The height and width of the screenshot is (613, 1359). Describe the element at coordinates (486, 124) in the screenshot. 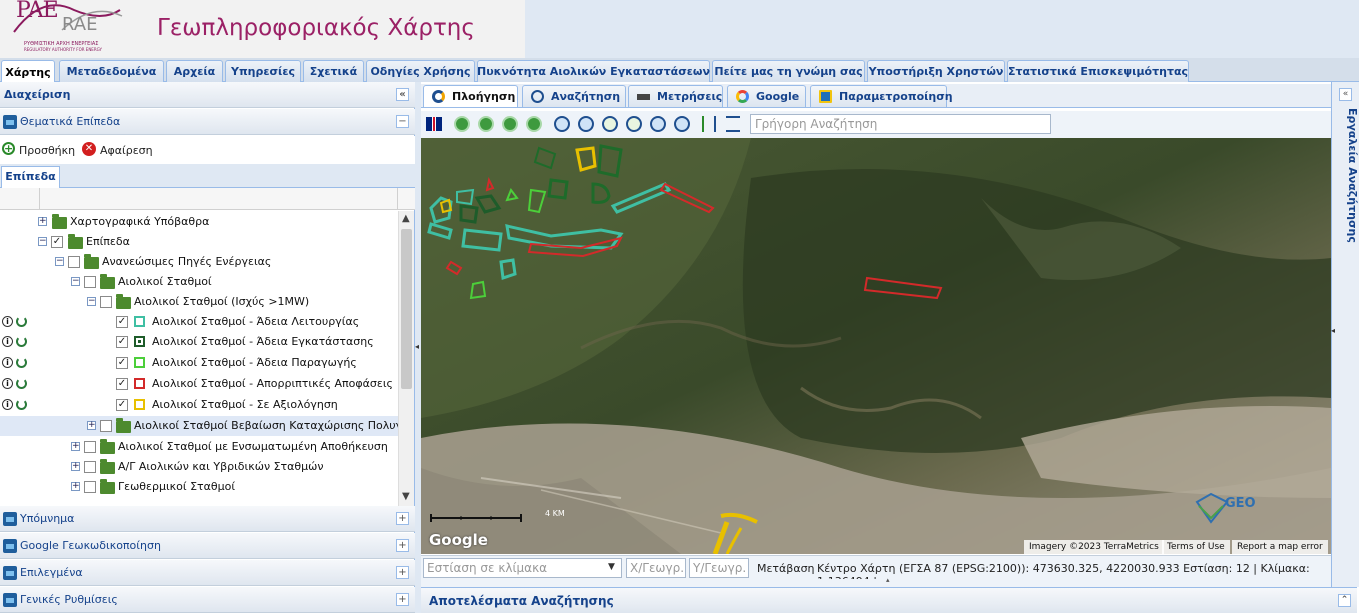

I see `pan-up-icon` at that location.